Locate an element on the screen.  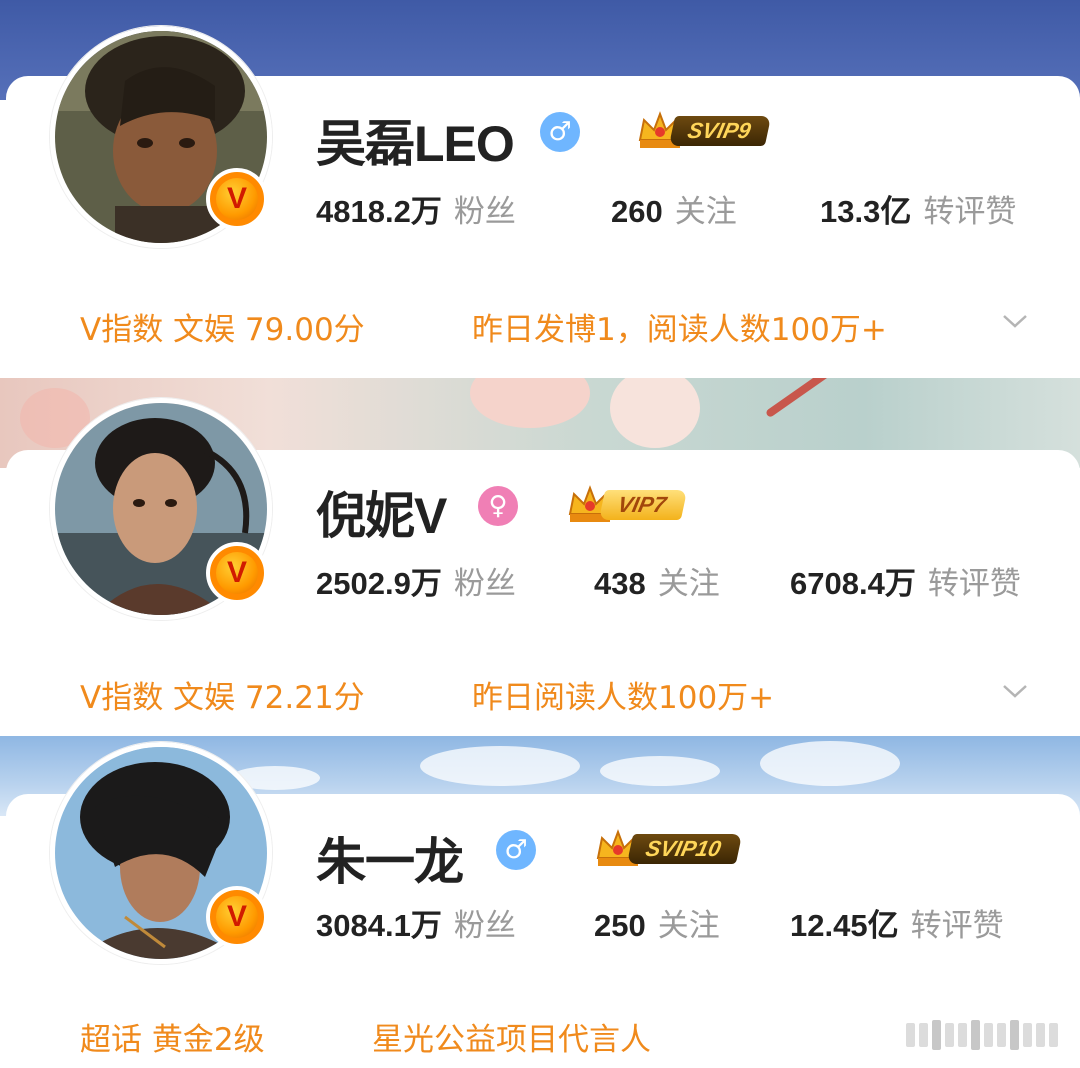
fans-count: 4818.2万 is located at coordinates (379, 211).